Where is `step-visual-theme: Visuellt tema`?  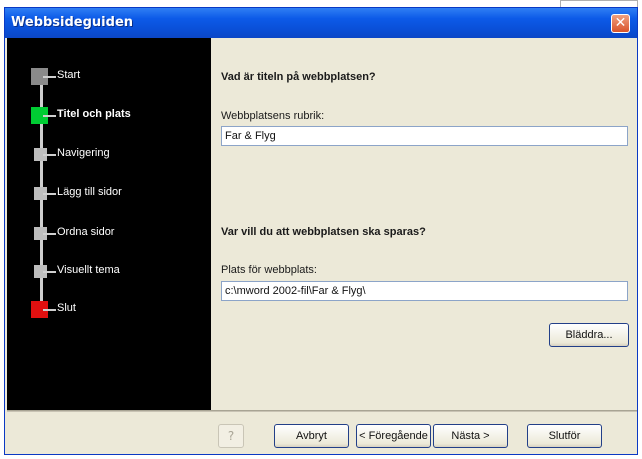 step-visual-theme: Visuellt tema is located at coordinates (109, 273).